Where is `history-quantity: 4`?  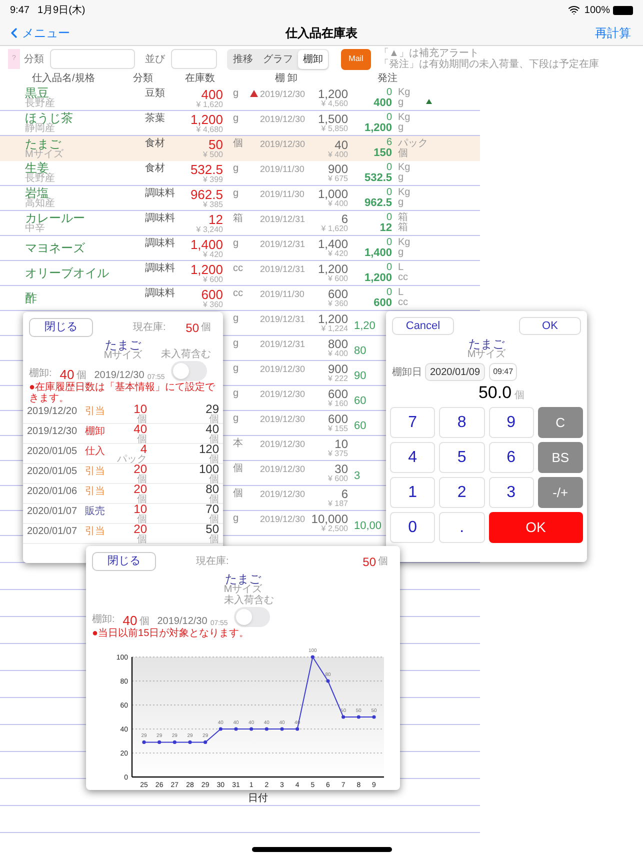 history-quantity: 4 is located at coordinates (143, 449).